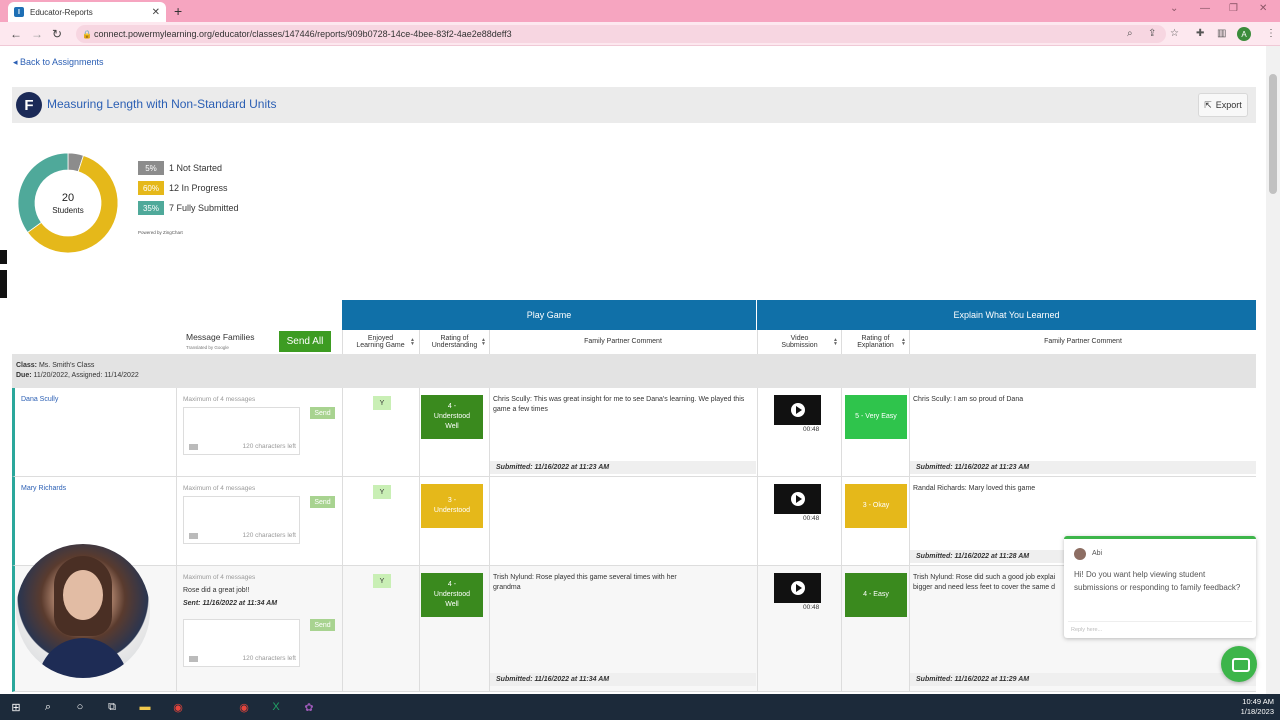  Describe the element at coordinates (875, 342) in the screenshot. I see `col-header-rating-explanation: Rating of Explanation ▲ ▼` at that location.